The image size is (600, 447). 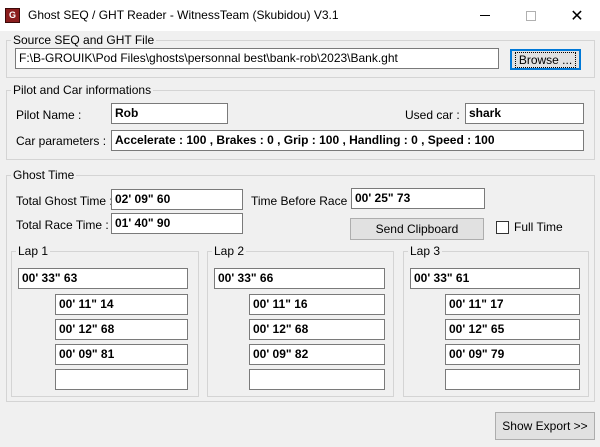 I want to click on maximize-icon, so click(x=531, y=15).